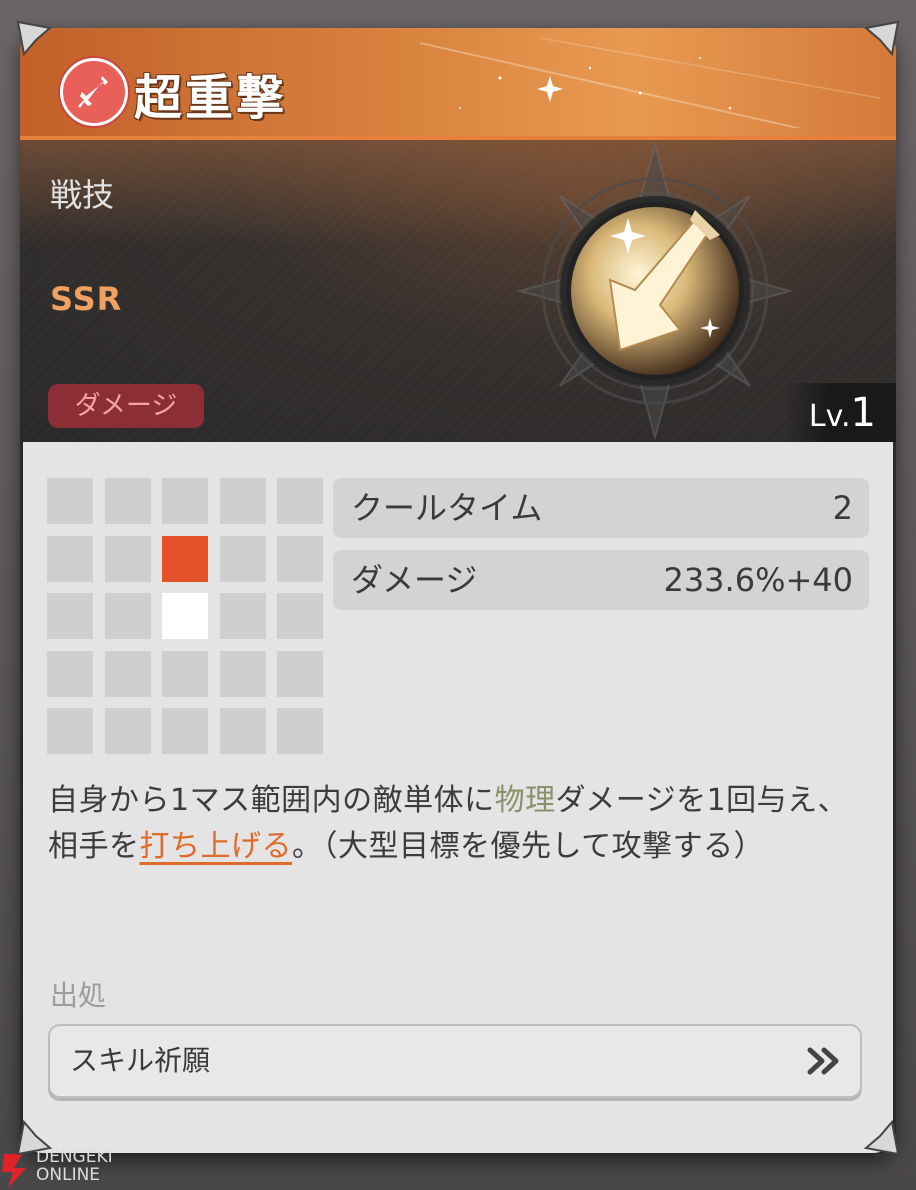 This screenshot has width=916, height=1190. I want to click on skill-title: 超重撃, so click(211, 98).